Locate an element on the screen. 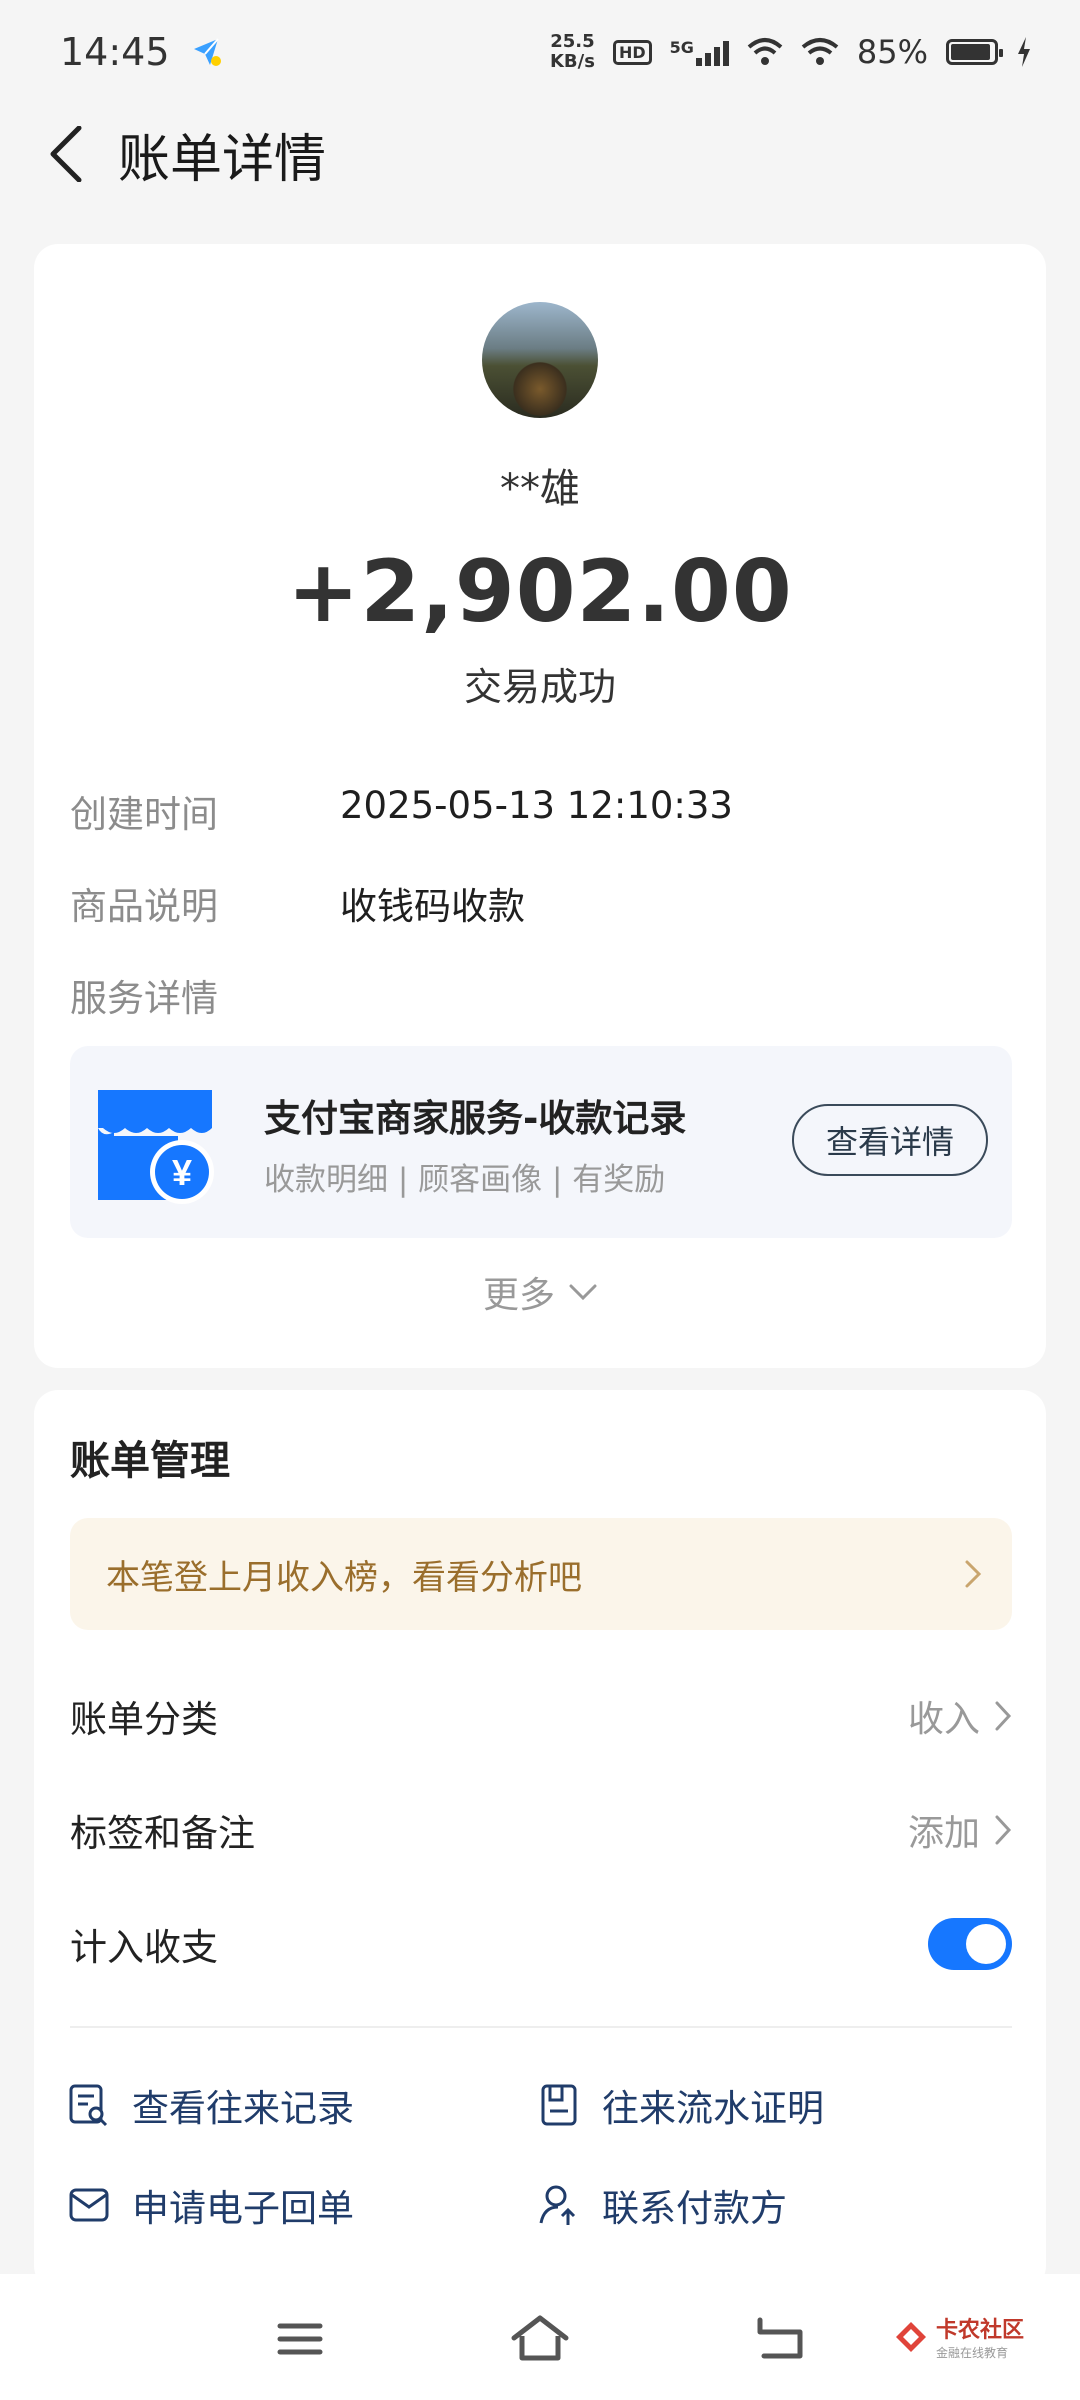 The image size is (1080, 2400). chevron-down-icon is located at coordinates (583, 1292).